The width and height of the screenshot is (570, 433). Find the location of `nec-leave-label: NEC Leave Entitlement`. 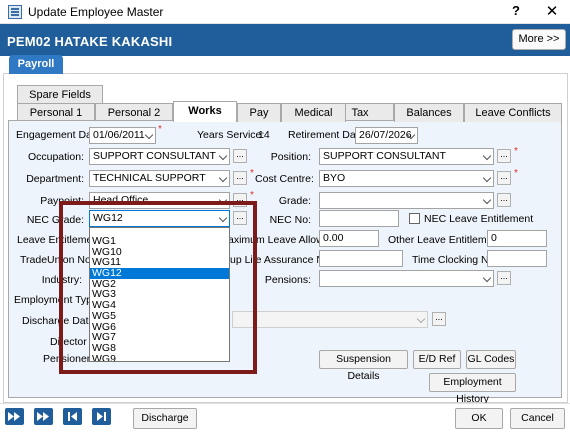

nec-leave-label: NEC Leave Entitlement is located at coordinates (479, 219).